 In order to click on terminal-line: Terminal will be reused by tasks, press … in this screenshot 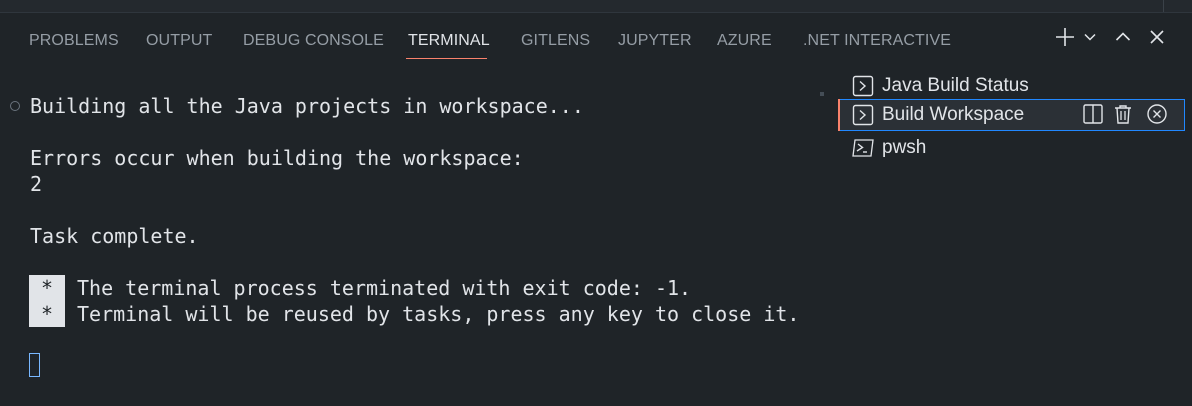, I will do `click(438, 314)`.